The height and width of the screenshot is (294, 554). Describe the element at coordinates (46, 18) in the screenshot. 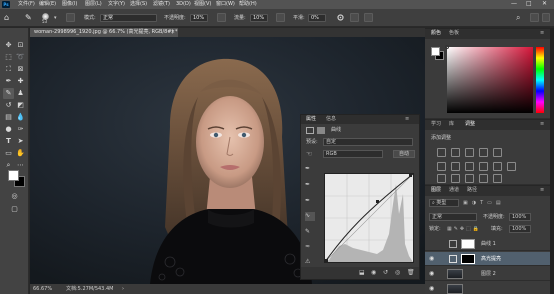

I see `brush-preset-picker: 53` at that location.